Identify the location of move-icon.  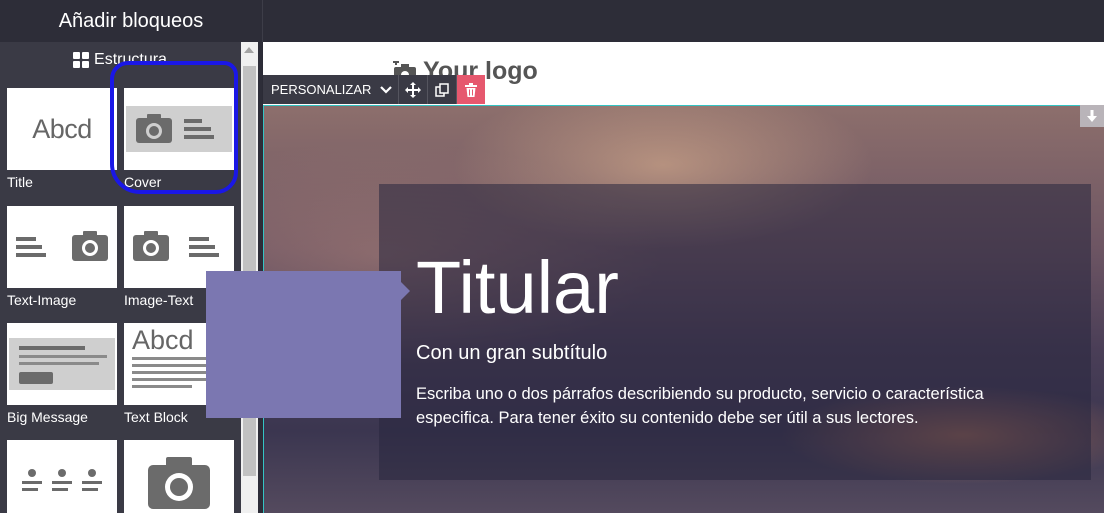
(413, 89).